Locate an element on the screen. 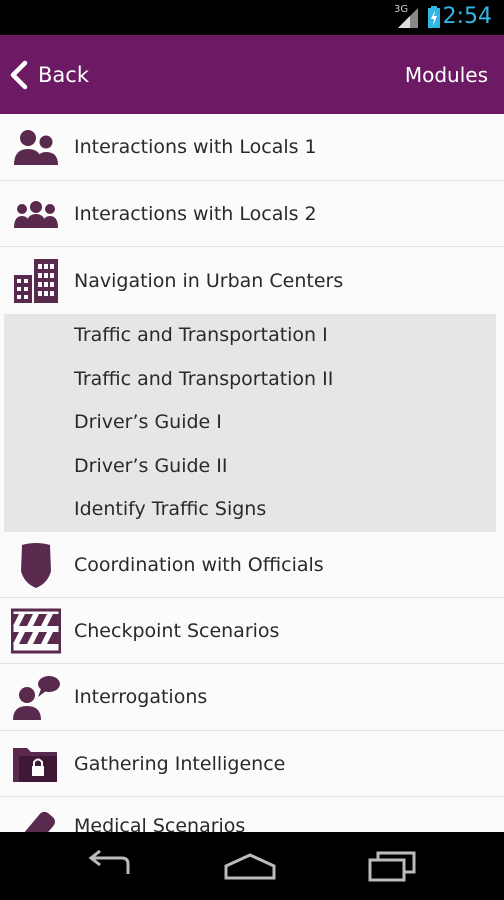 The height and width of the screenshot is (900, 504). module-item-interactions-locals-2: Interactions with Locals 2 is located at coordinates (252, 214).